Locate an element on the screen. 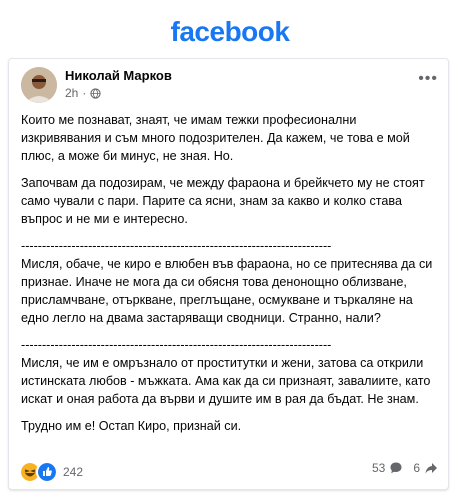 The image size is (460, 500). post-footer: 242 53 6 is located at coordinates (228, 472).